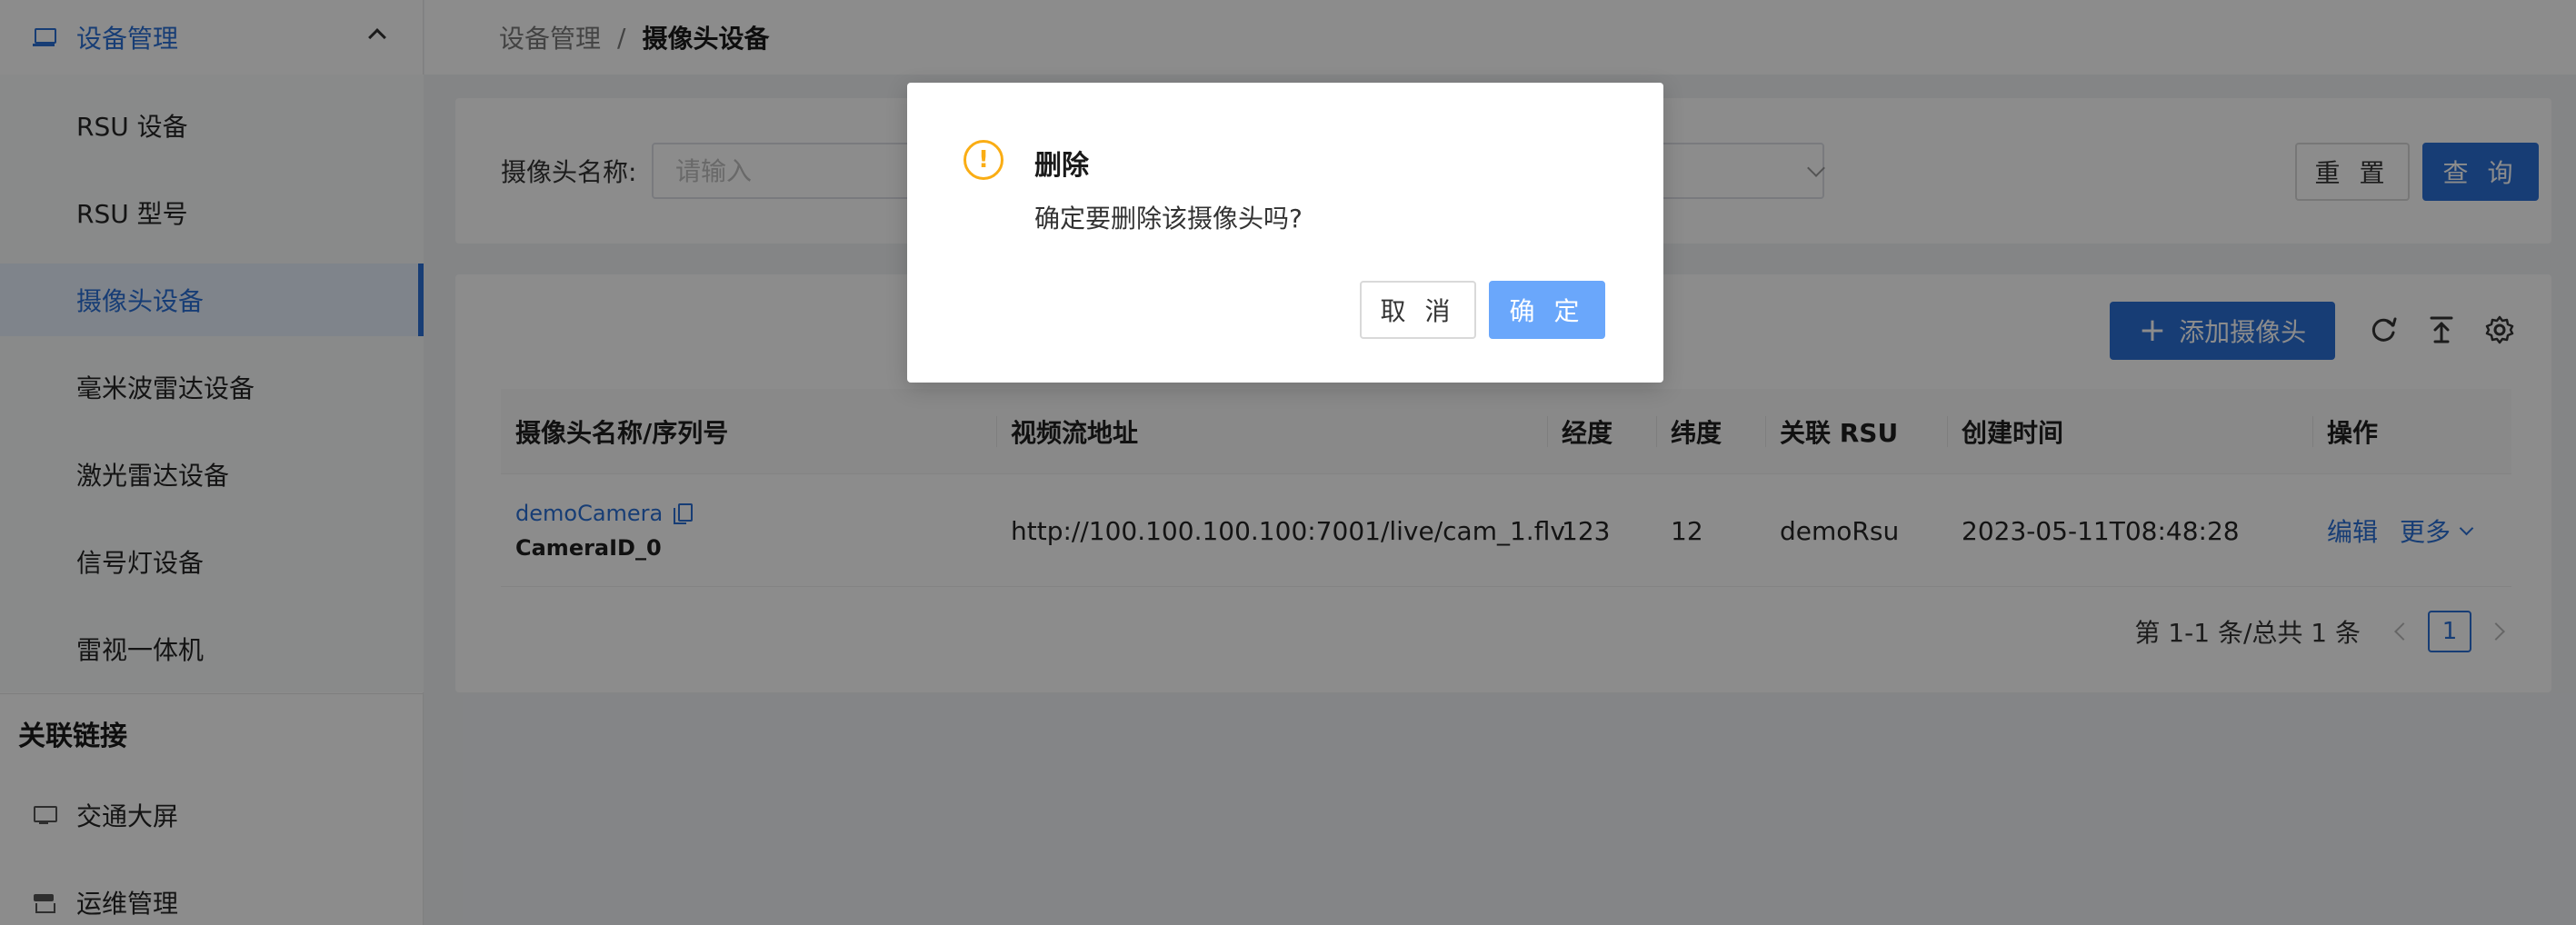  Describe the element at coordinates (1168, 219) in the screenshot. I see `modal-content: 确定要删除该摄像头吗?` at that location.